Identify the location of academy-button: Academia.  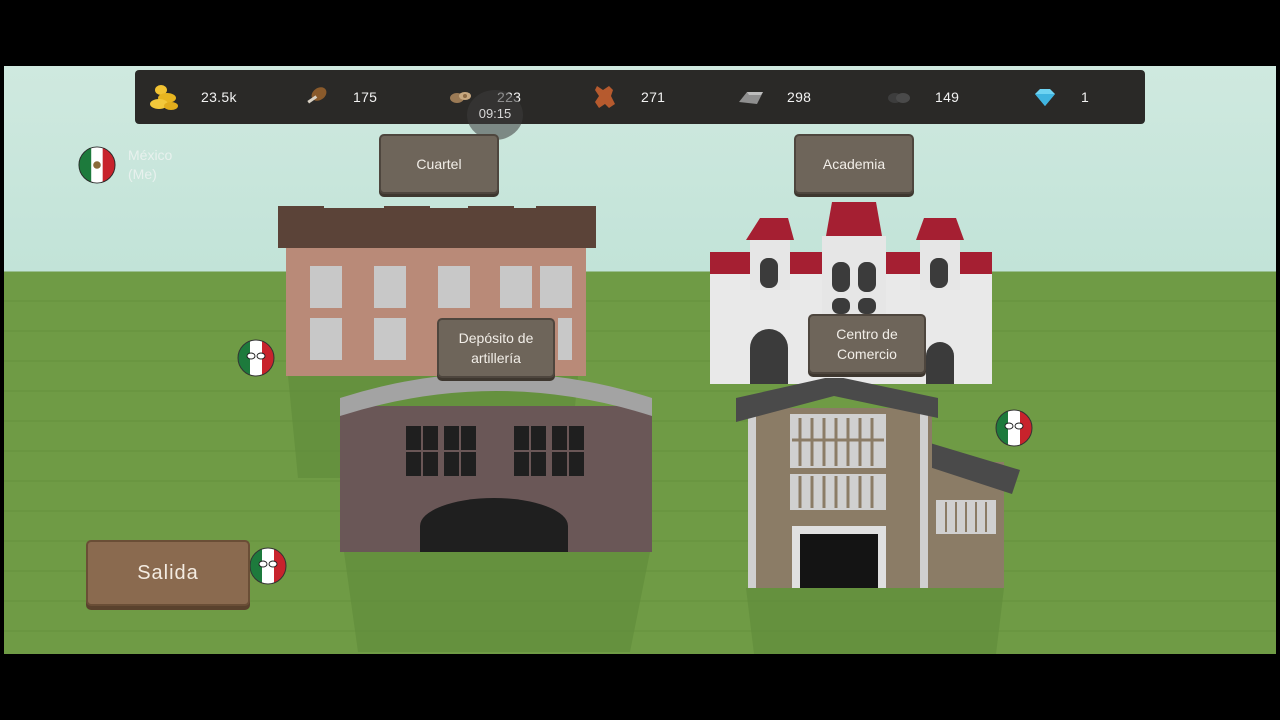
(854, 164).